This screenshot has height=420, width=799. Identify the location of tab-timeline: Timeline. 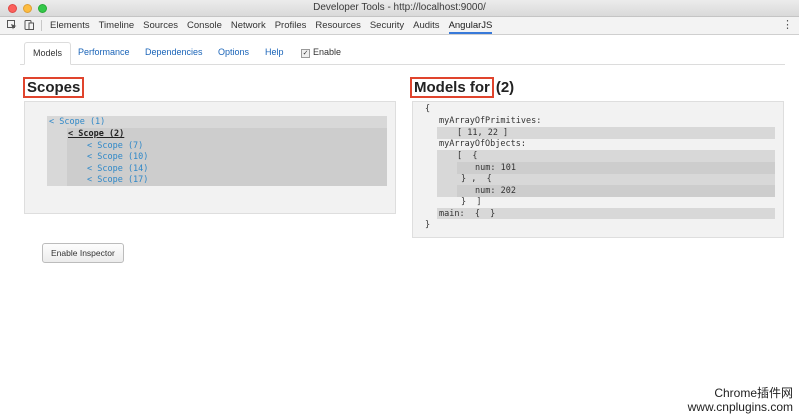
(117, 27).